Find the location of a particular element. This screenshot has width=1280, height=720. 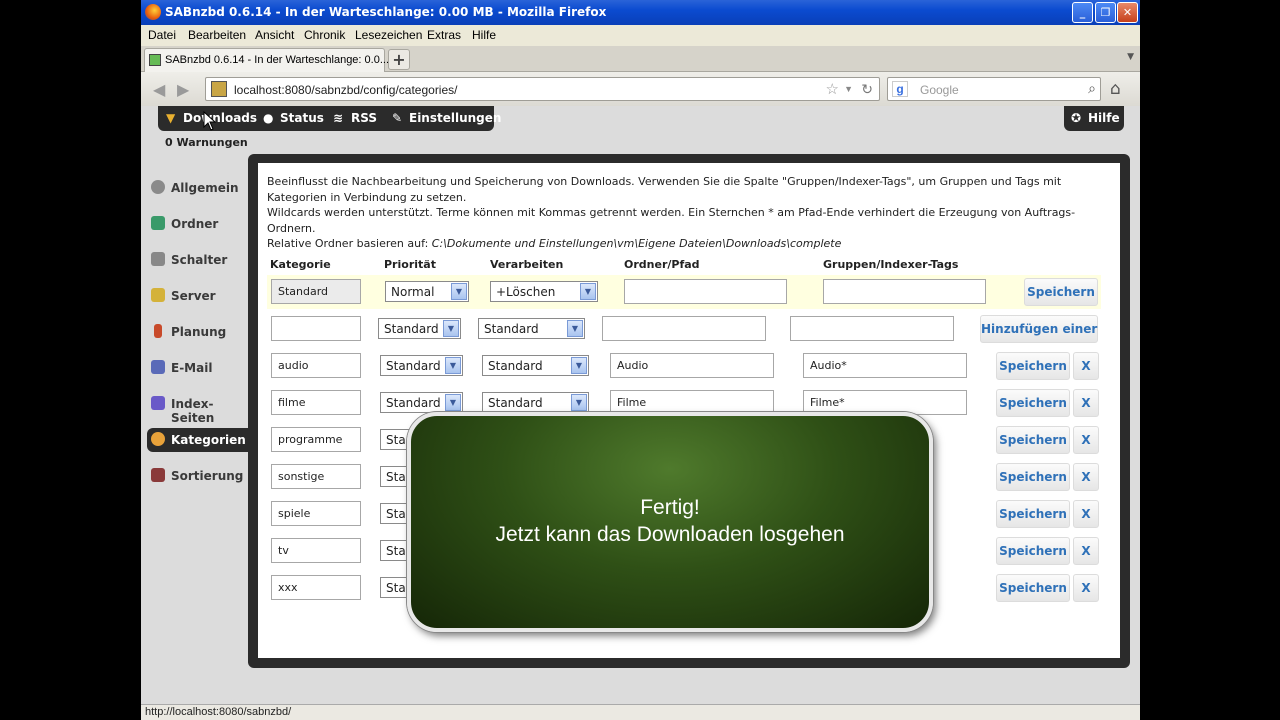

sidebar-item-planung: Planung is located at coordinates (197, 332).